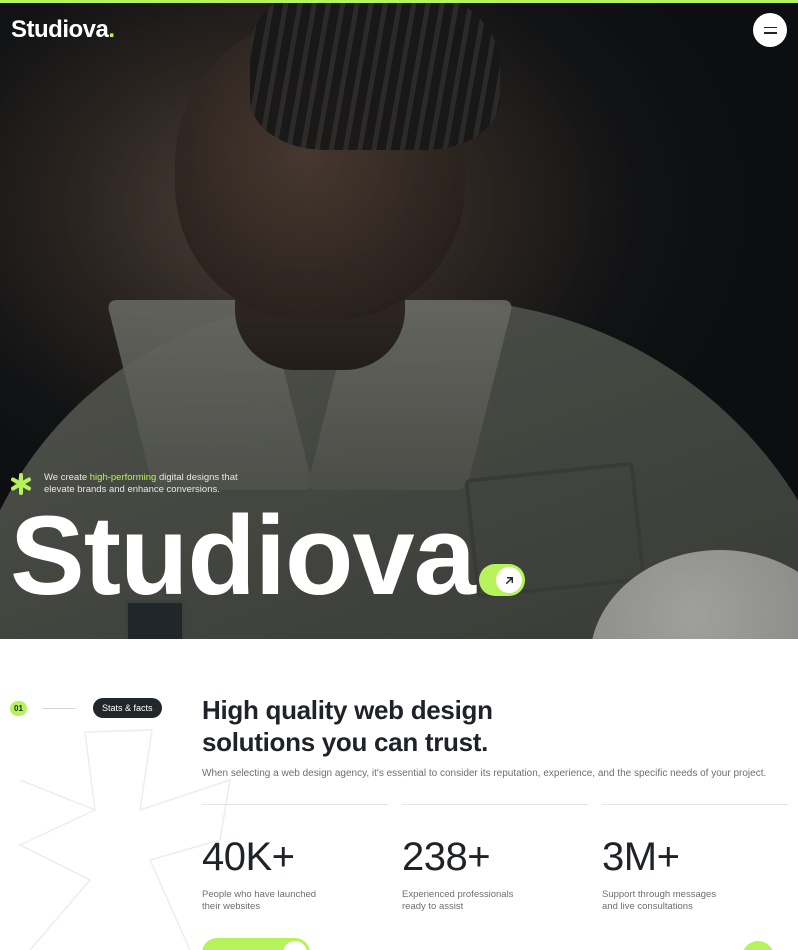  What do you see at coordinates (123, 477) in the screenshot?
I see `tagline-highlight: high-performing` at bounding box center [123, 477].